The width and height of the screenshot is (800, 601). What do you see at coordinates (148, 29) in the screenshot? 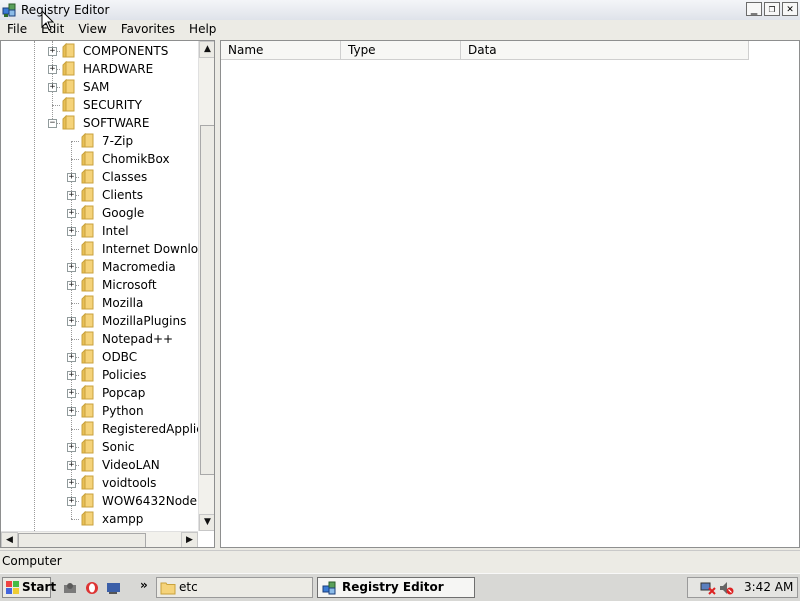
I see `menu-favorites: Favorites` at bounding box center [148, 29].